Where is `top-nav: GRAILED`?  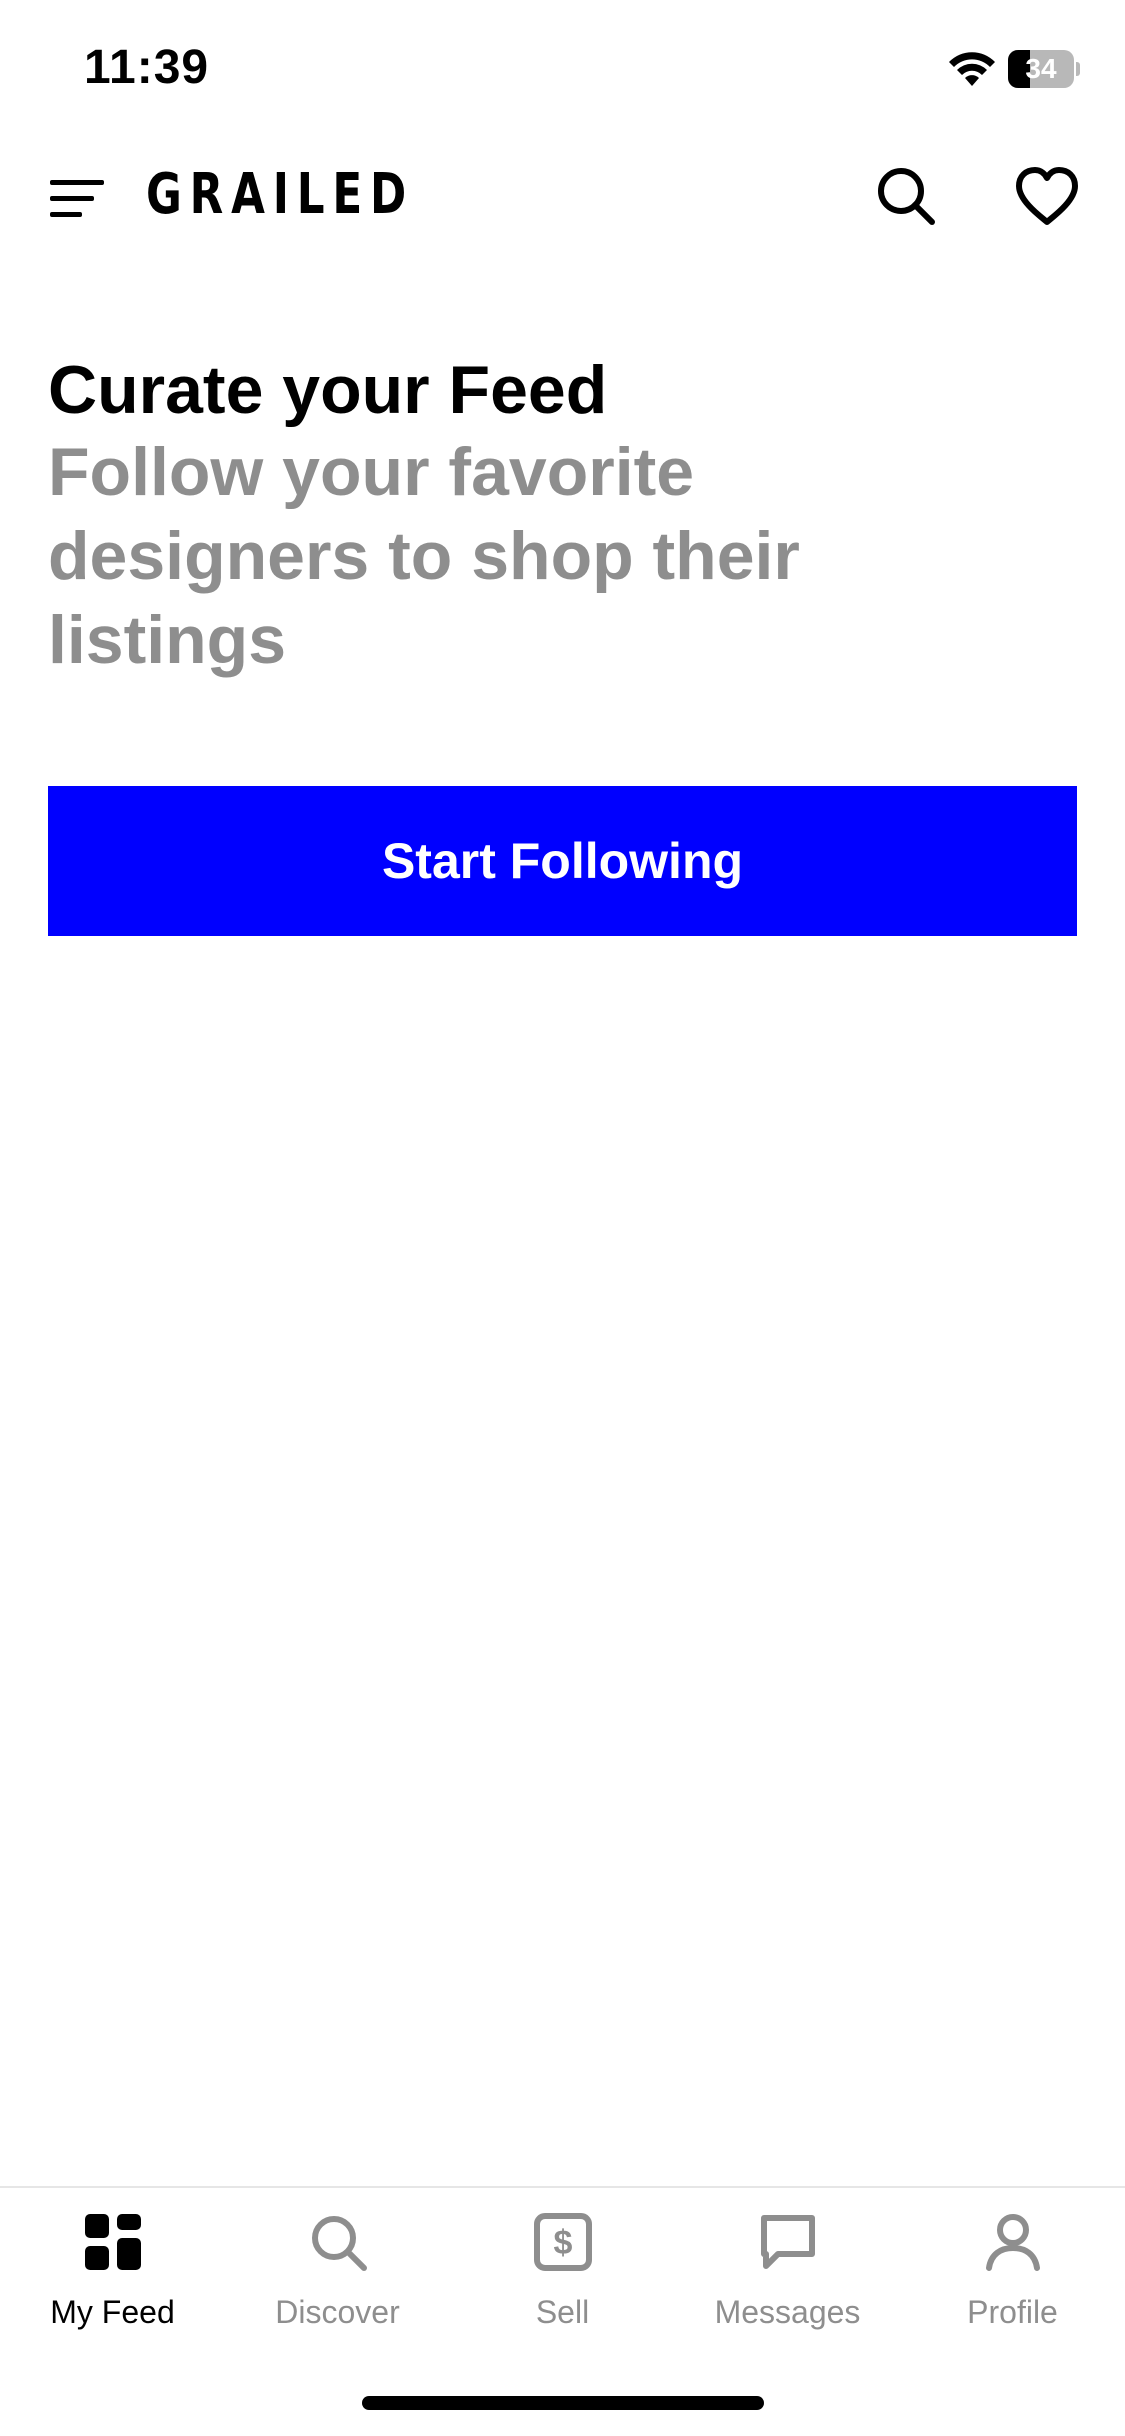 top-nav: GRAILED is located at coordinates (562, 200).